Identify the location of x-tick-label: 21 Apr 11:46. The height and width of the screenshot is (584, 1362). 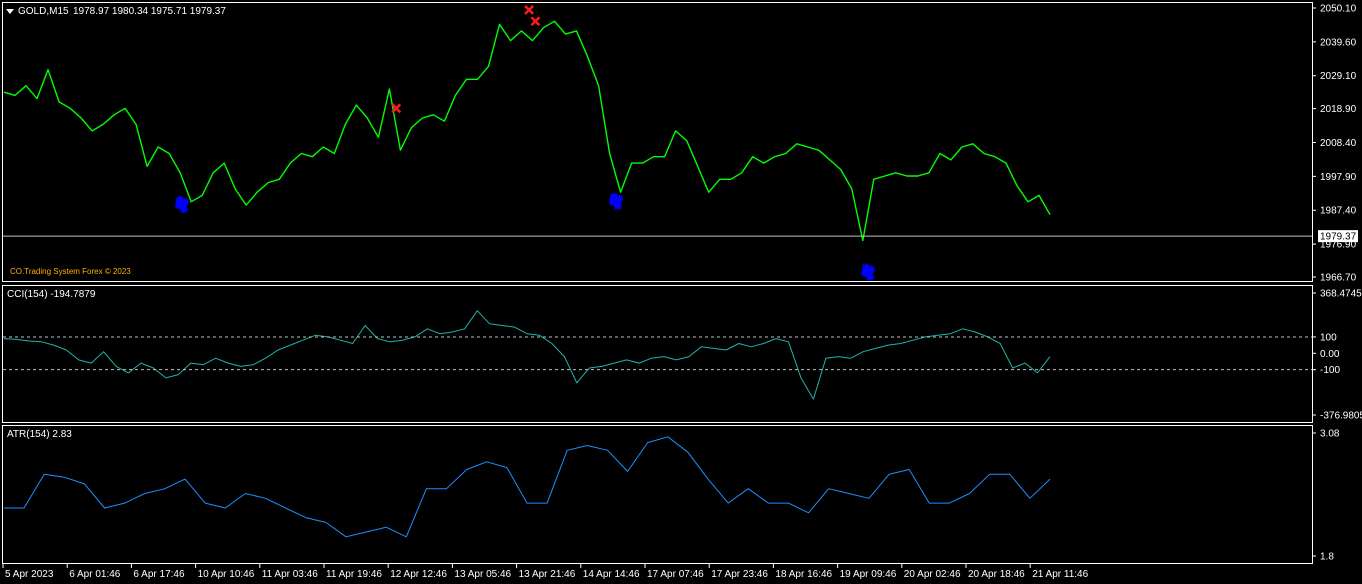
(1060, 574).